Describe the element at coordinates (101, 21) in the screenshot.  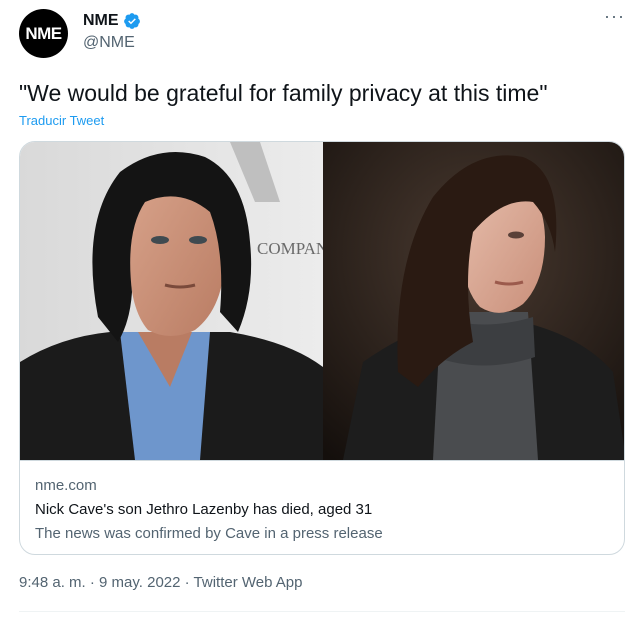
I see `display-name: NME` at that location.